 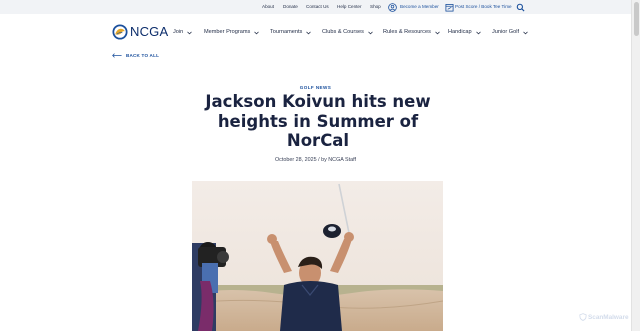 What do you see at coordinates (506, 32) in the screenshot?
I see `nav-label: Junior Golf` at bounding box center [506, 32].